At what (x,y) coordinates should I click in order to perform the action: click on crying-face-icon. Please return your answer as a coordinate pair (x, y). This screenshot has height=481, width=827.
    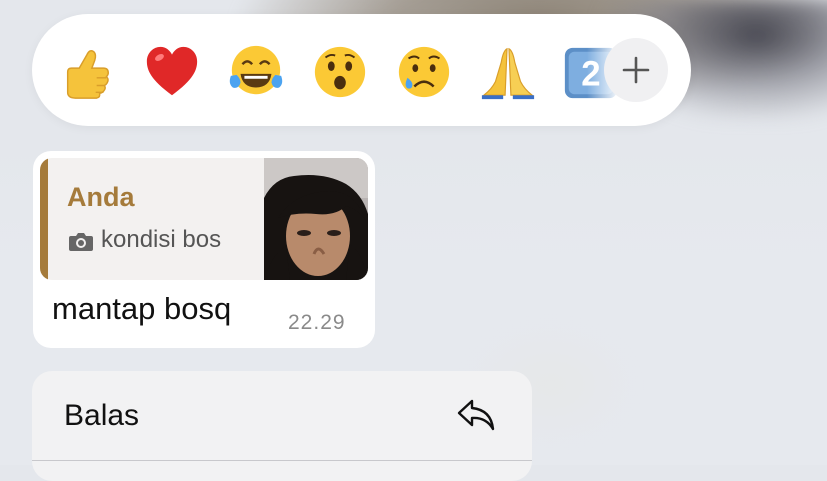
    Looking at the image, I should click on (424, 72).